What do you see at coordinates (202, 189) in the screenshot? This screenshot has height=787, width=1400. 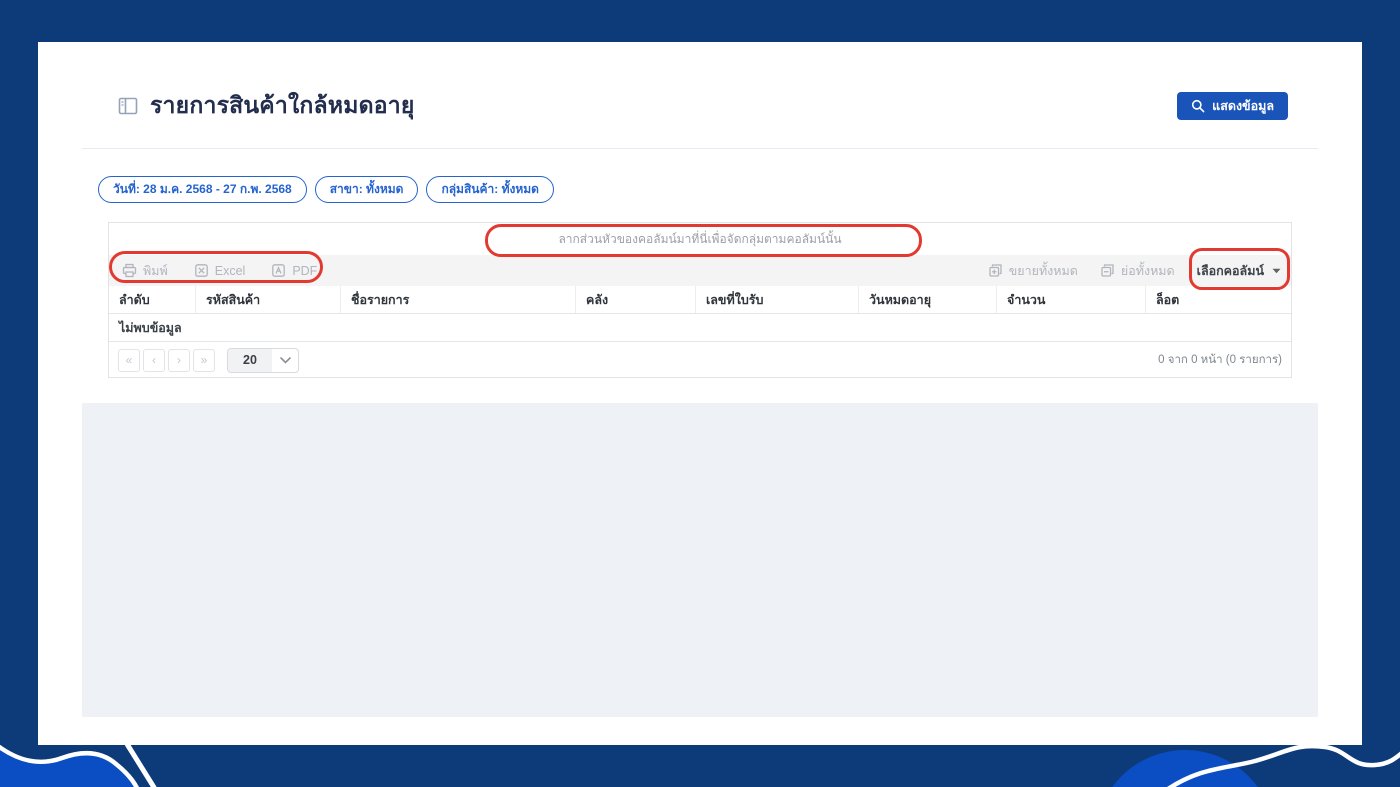 I see `chip-date-range: วันที่: 28 ม.ค. 2568 - 27 ก.พ. 2568` at bounding box center [202, 189].